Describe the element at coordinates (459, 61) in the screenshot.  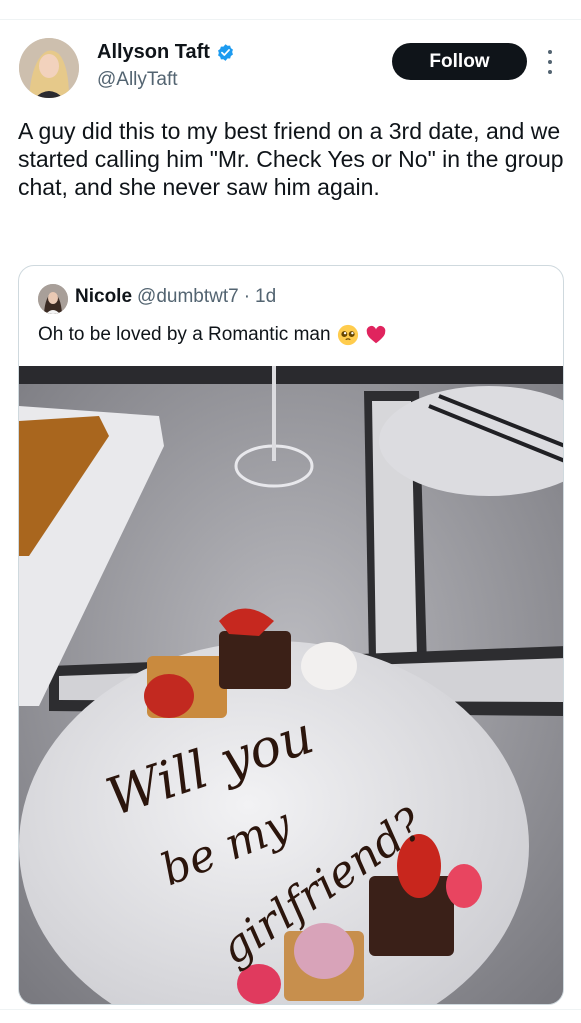
I see `follow-button: Follow` at that location.